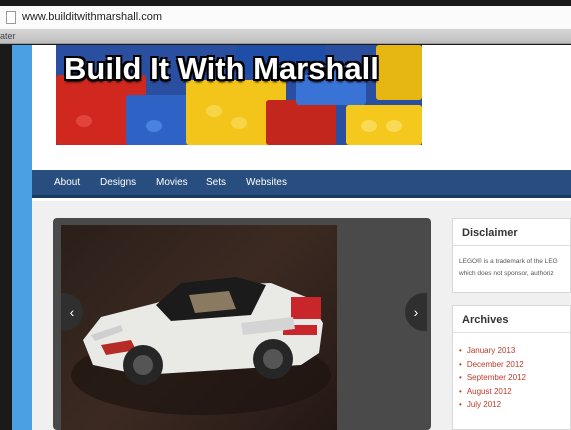 This screenshot has height=430, width=571. What do you see at coordinates (490, 233) in the screenshot?
I see `disclaimer-title: Disclaimer` at bounding box center [490, 233].